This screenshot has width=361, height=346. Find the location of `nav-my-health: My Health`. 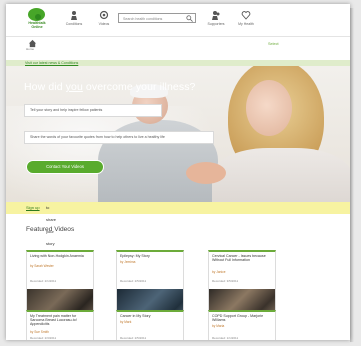

nav-my-health: My Health is located at coordinates (246, 18).